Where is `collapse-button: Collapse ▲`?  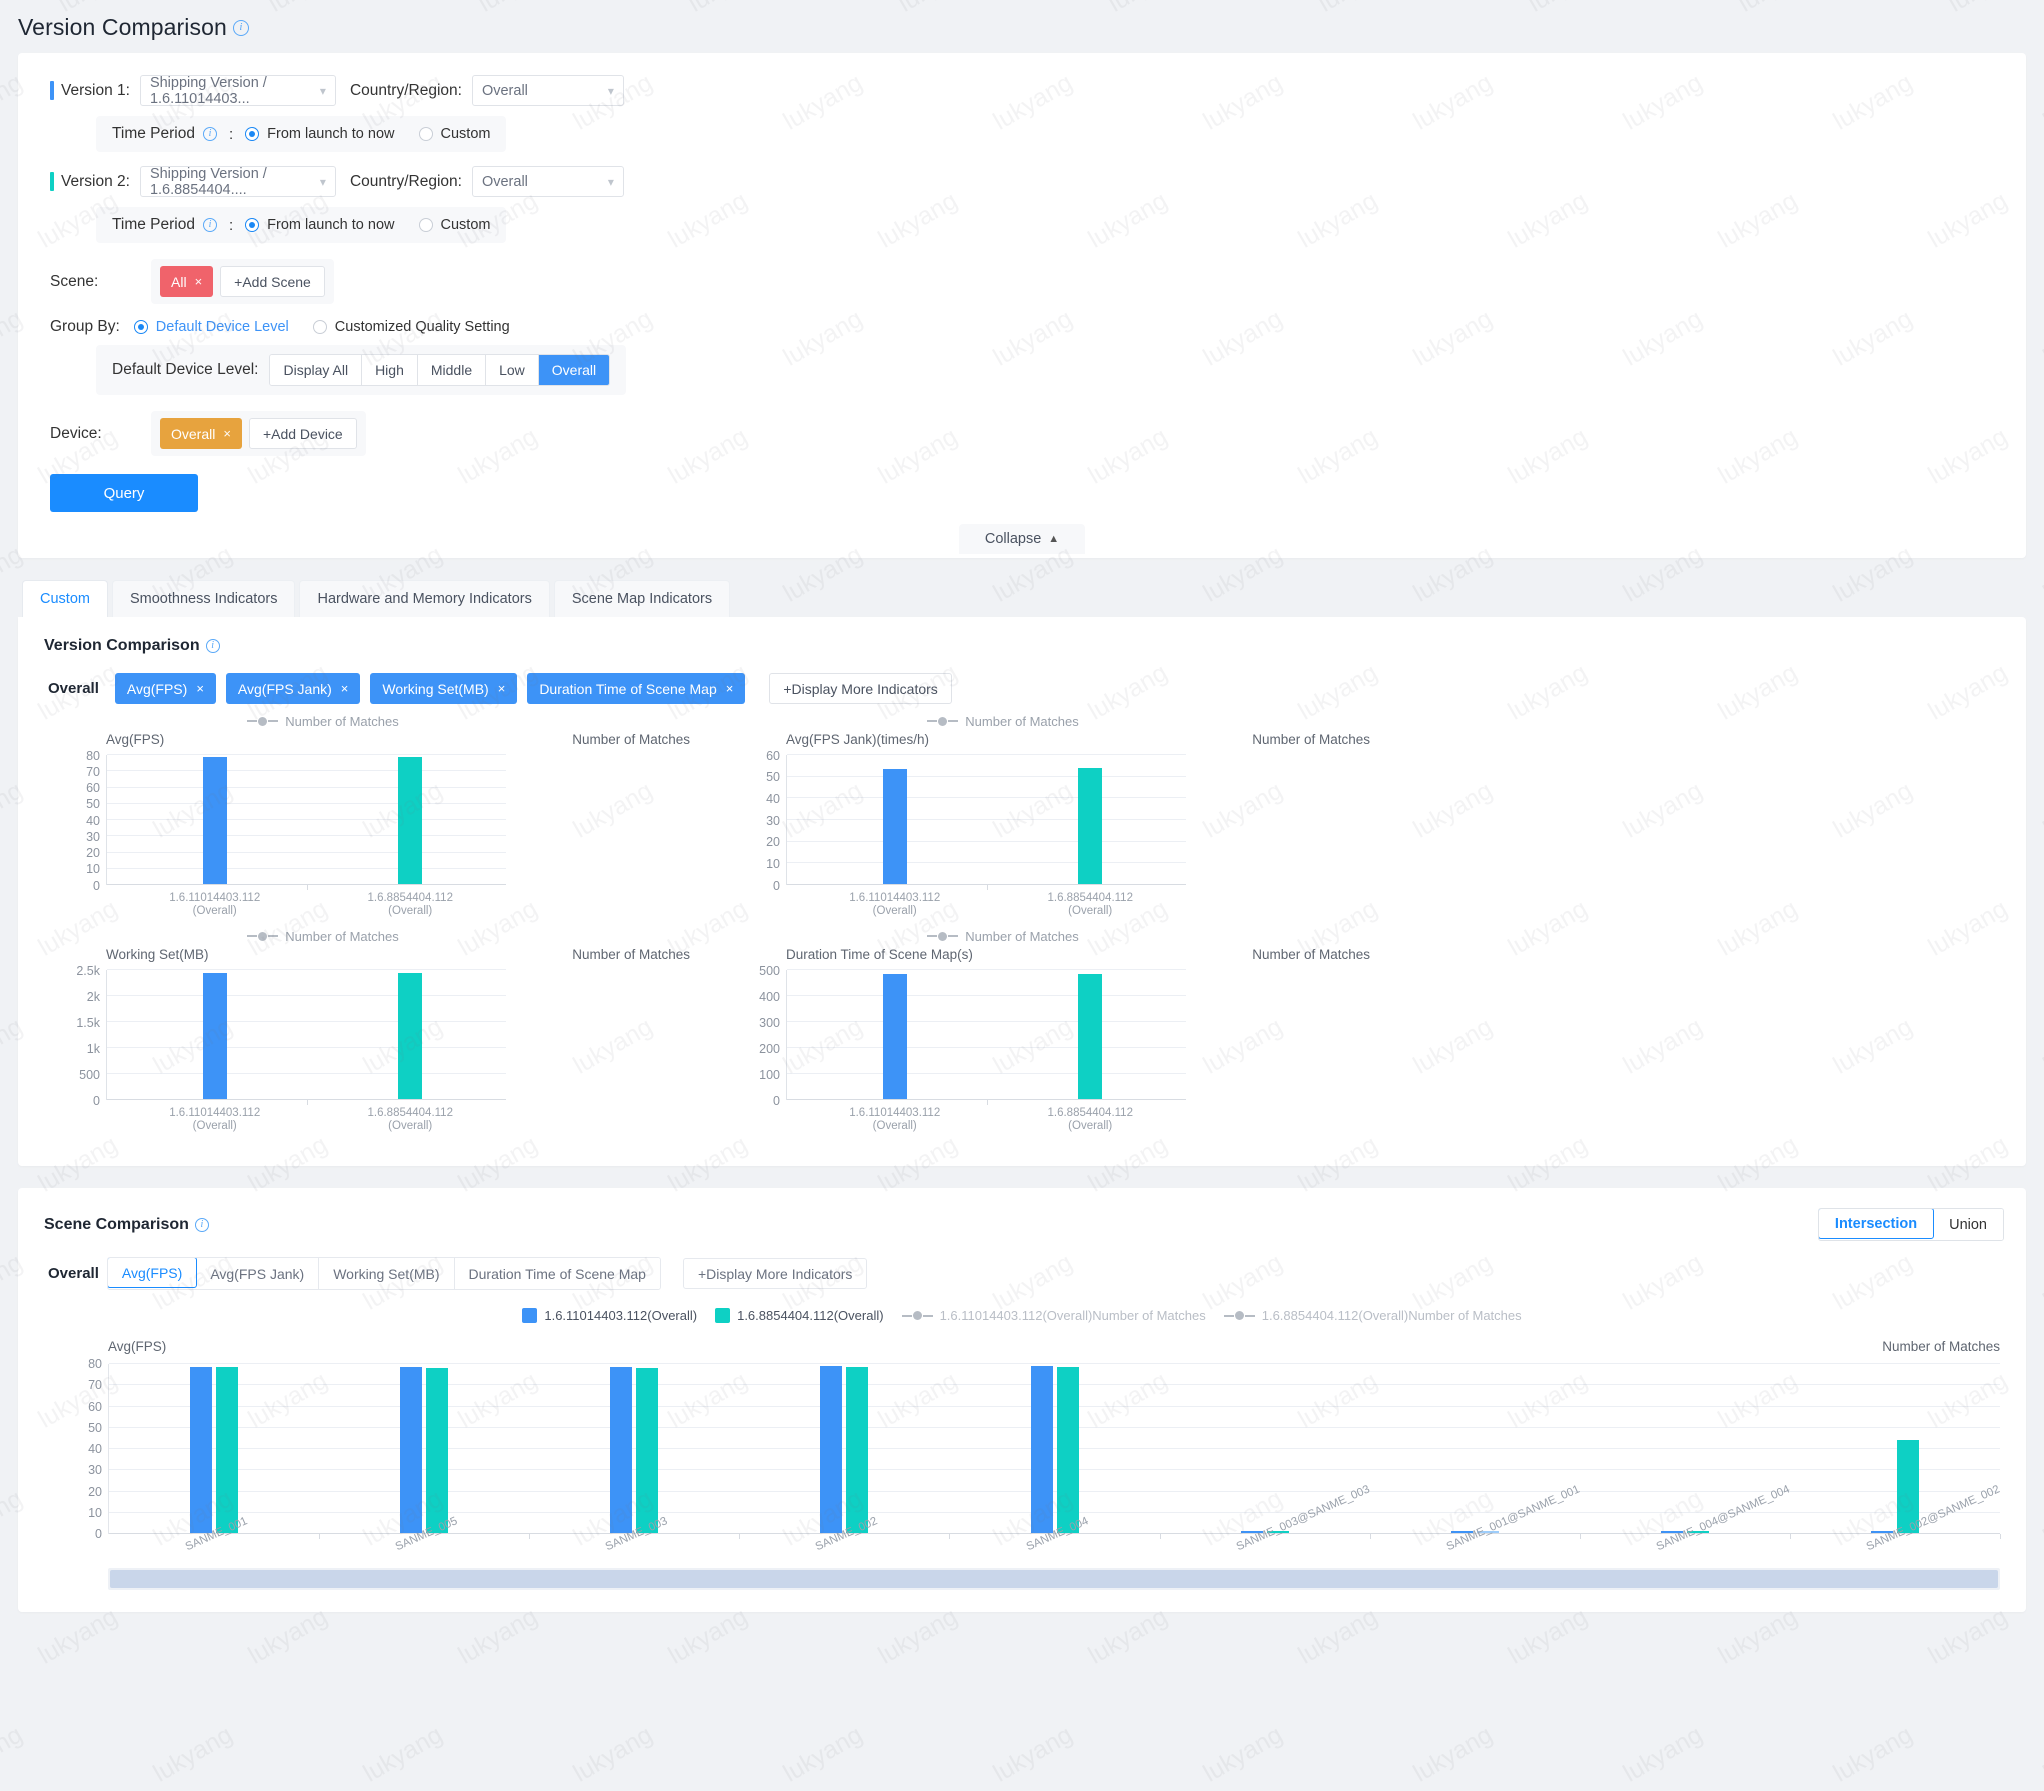
collapse-button: Collapse ▲ is located at coordinates (1022, 539).